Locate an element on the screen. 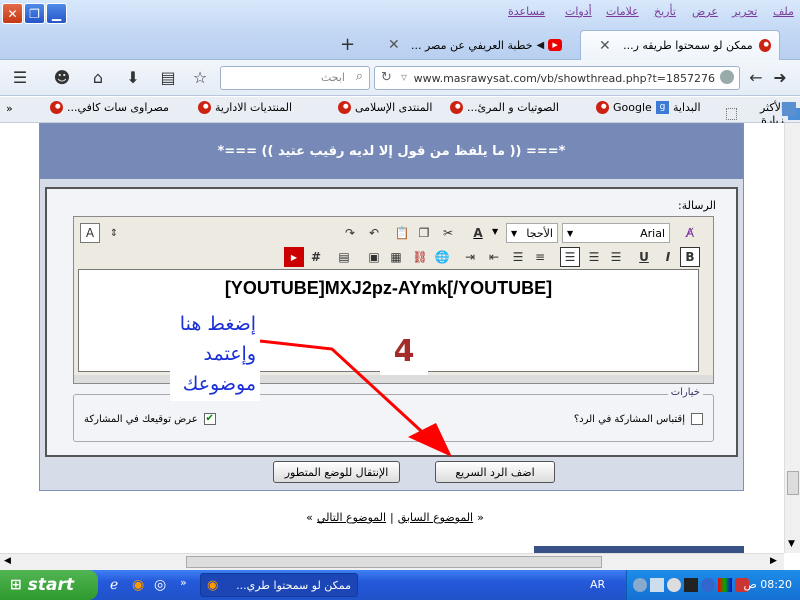 This screenshot has height=600, width=800. bookmarks-list-icon: ▤ is located at coordinates (168, 78).